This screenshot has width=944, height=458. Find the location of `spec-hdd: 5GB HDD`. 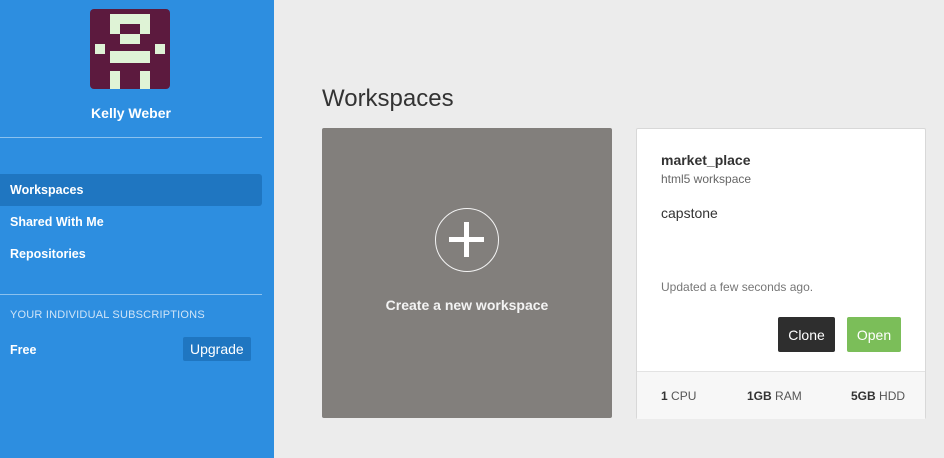

spec-hdd: 5GB HDD is located at coordinates (878, 396).